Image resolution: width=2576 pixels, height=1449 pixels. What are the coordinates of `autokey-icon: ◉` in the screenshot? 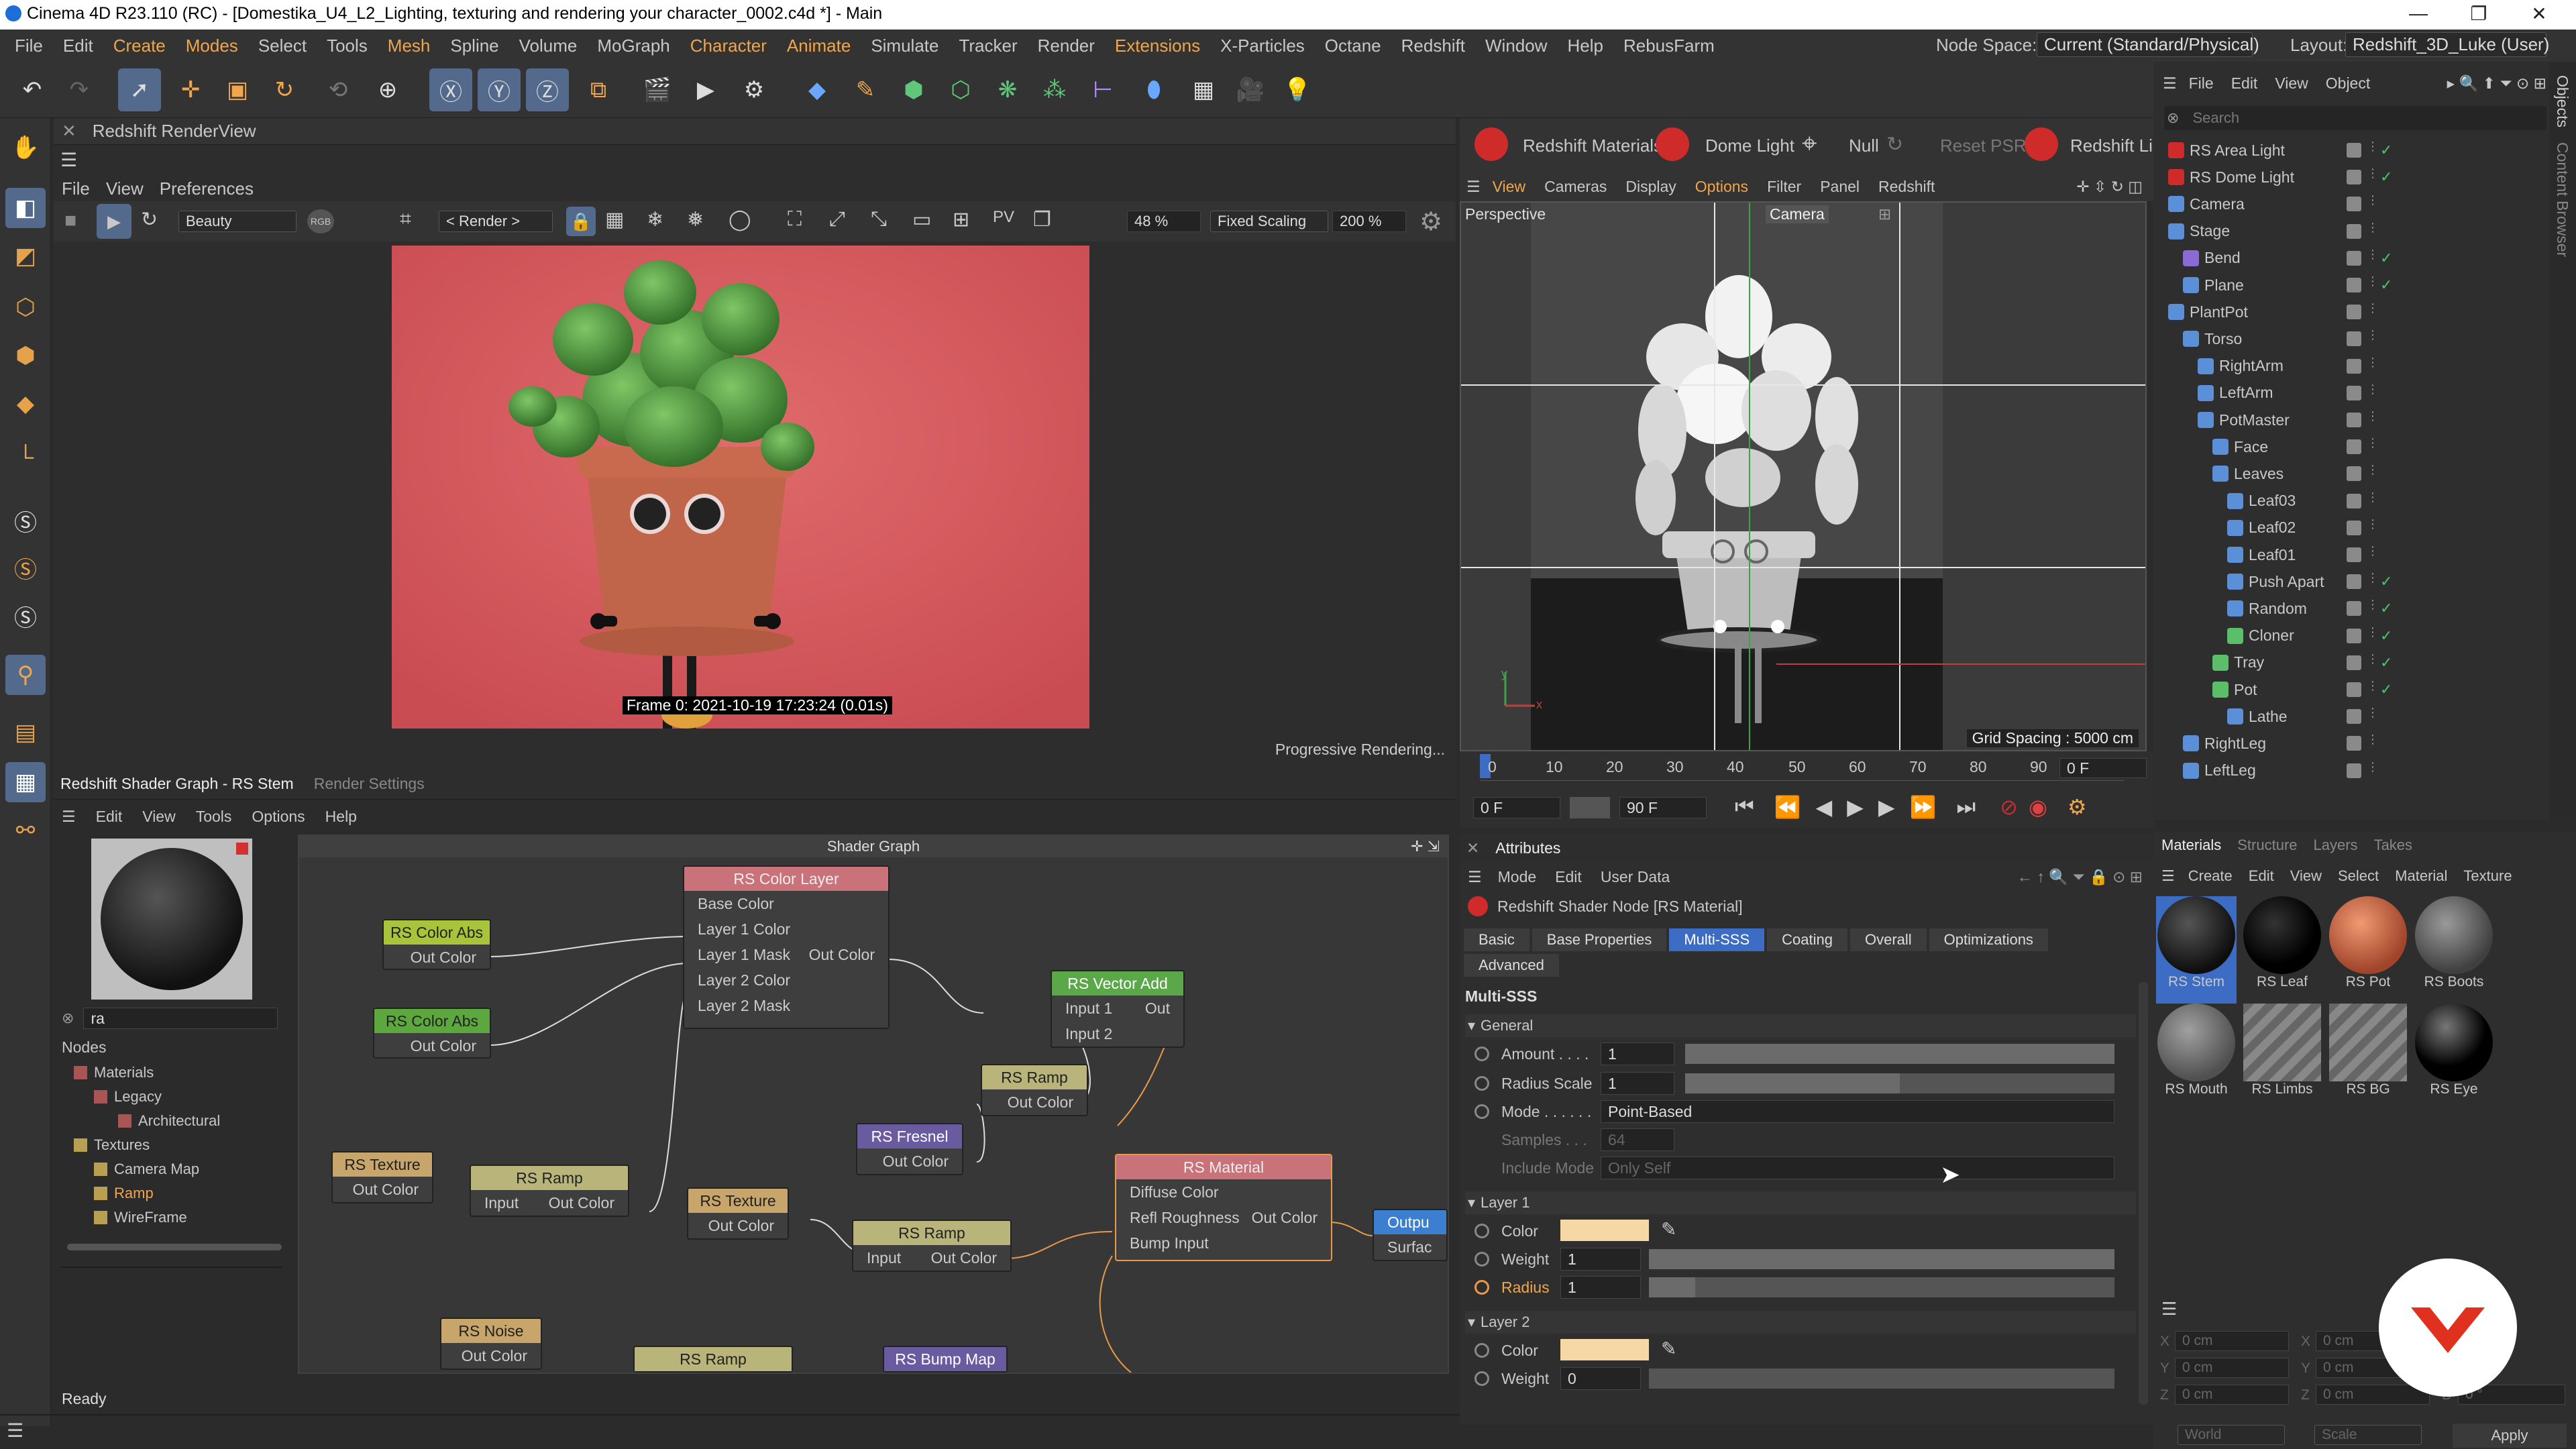 It's located at (2038, 807).